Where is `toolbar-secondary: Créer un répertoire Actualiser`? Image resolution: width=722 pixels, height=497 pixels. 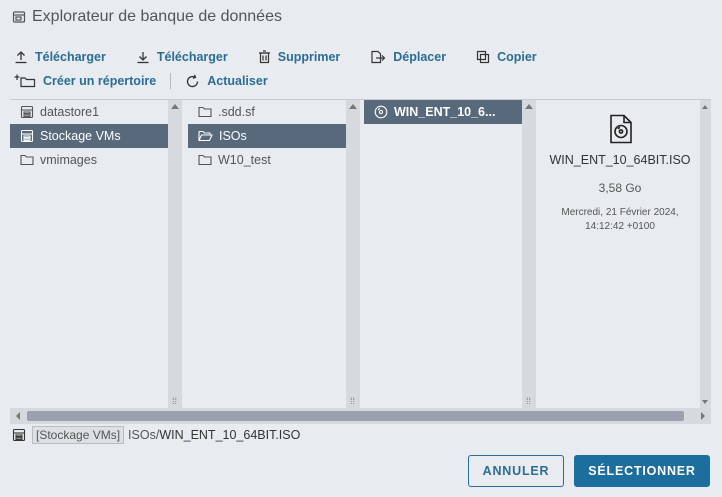 toolbar-secondary: Créer un répertoire Actualiser is located at coordinates (141, 81).